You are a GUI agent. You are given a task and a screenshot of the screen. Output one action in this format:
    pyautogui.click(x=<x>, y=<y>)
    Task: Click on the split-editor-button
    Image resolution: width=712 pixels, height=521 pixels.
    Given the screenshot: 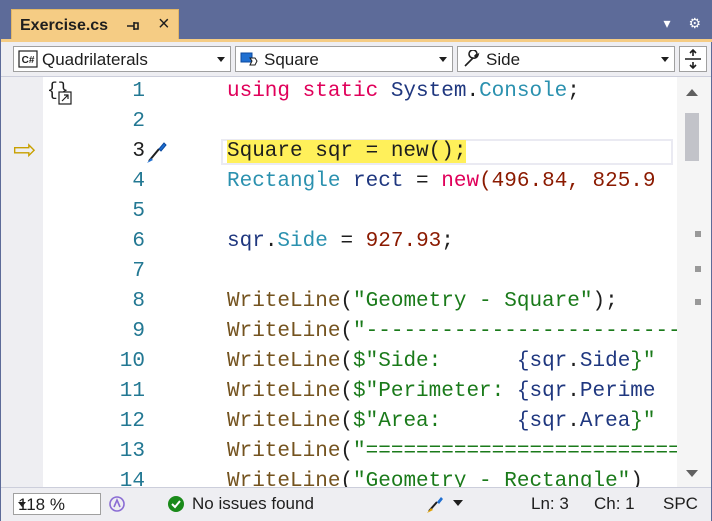 What is the action you would take?
    pyautogui.click(x=693, y=59)
    